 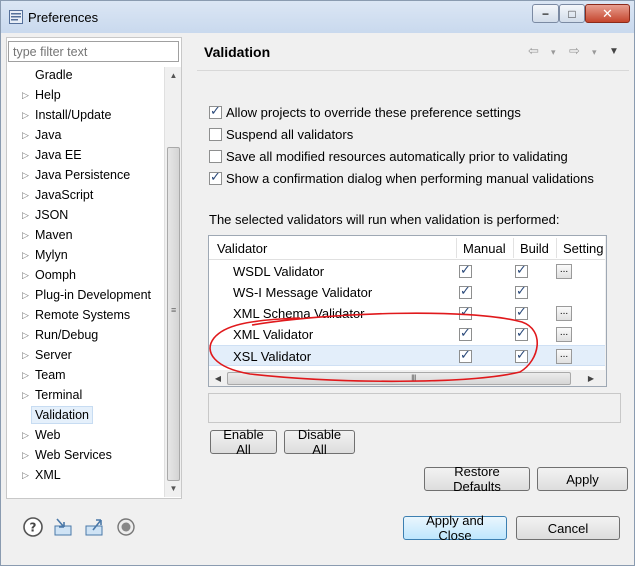 What do you see at coordinates (86, 215) in the screenshot?
I see `tree-item: ▷ JSON` at bounding box center [86, 215].